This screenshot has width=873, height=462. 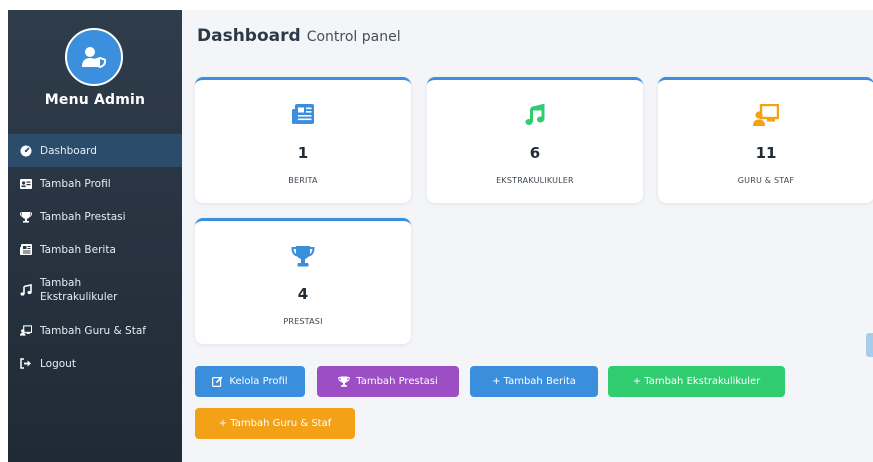 I want to click on tambah-berita-button: + Tambah Berita, so click(x=534, y=381).